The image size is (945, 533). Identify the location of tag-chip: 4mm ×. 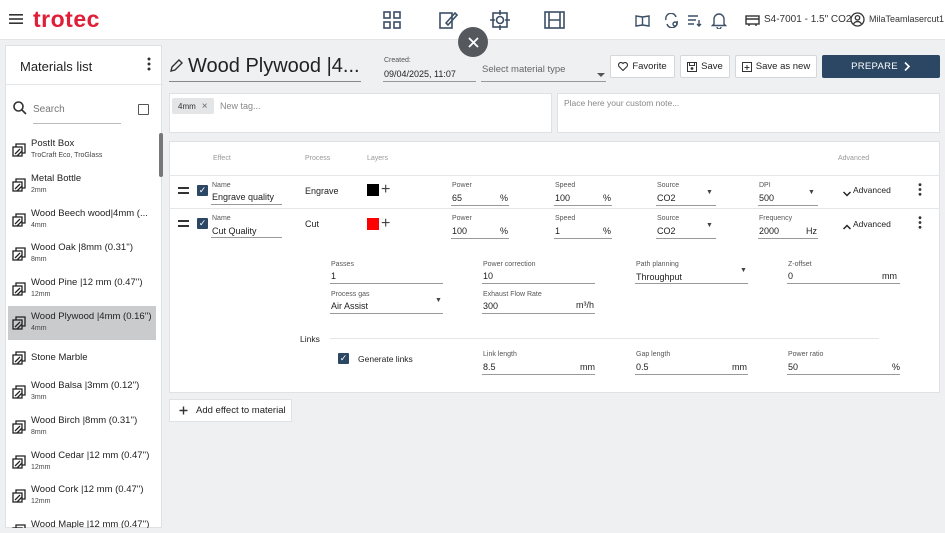
(193, 106).